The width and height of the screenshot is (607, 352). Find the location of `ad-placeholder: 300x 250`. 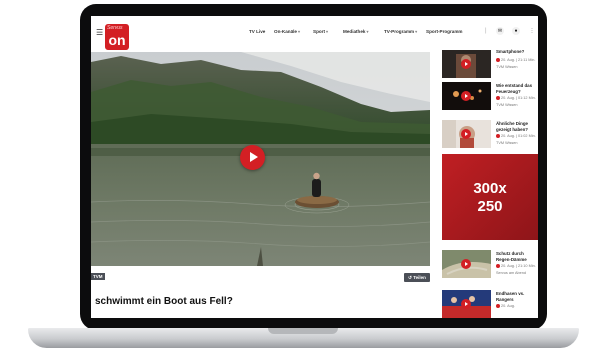

ad-placeholder: 300x 250 is located at coordinates (490, 197).